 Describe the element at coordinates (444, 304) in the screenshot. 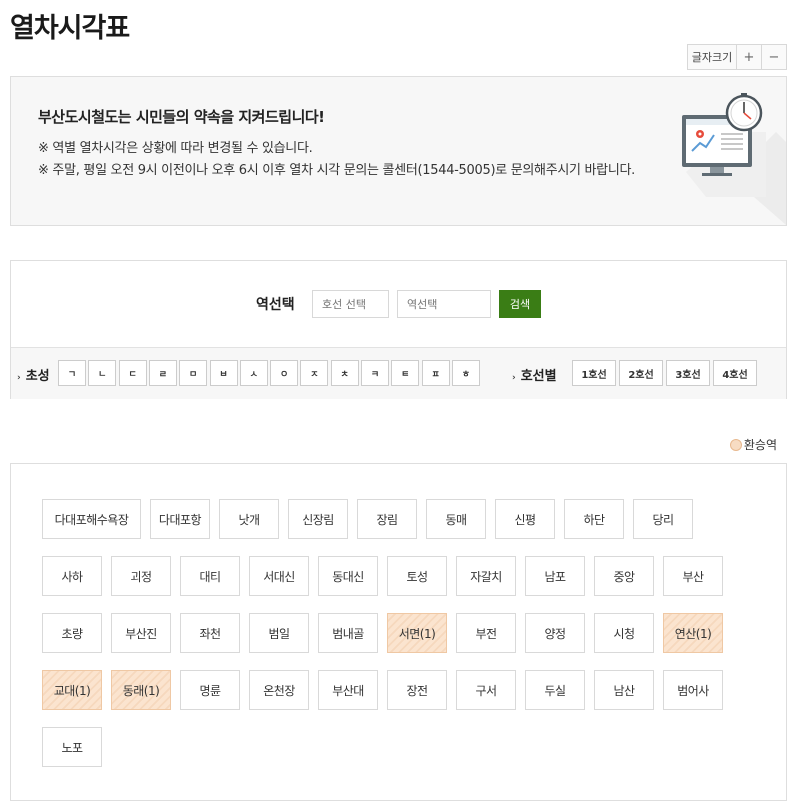

I see `station-select-input` at that location.